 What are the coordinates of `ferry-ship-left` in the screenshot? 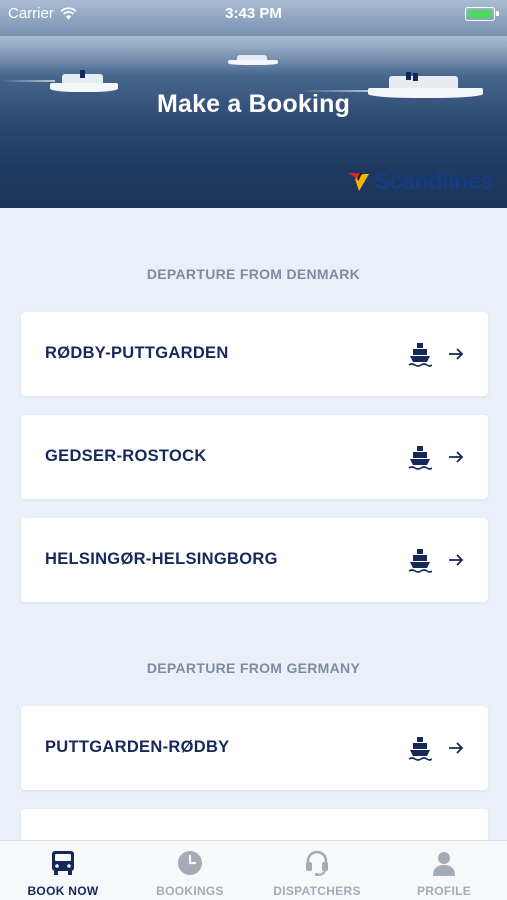 It's located at (84, 81).